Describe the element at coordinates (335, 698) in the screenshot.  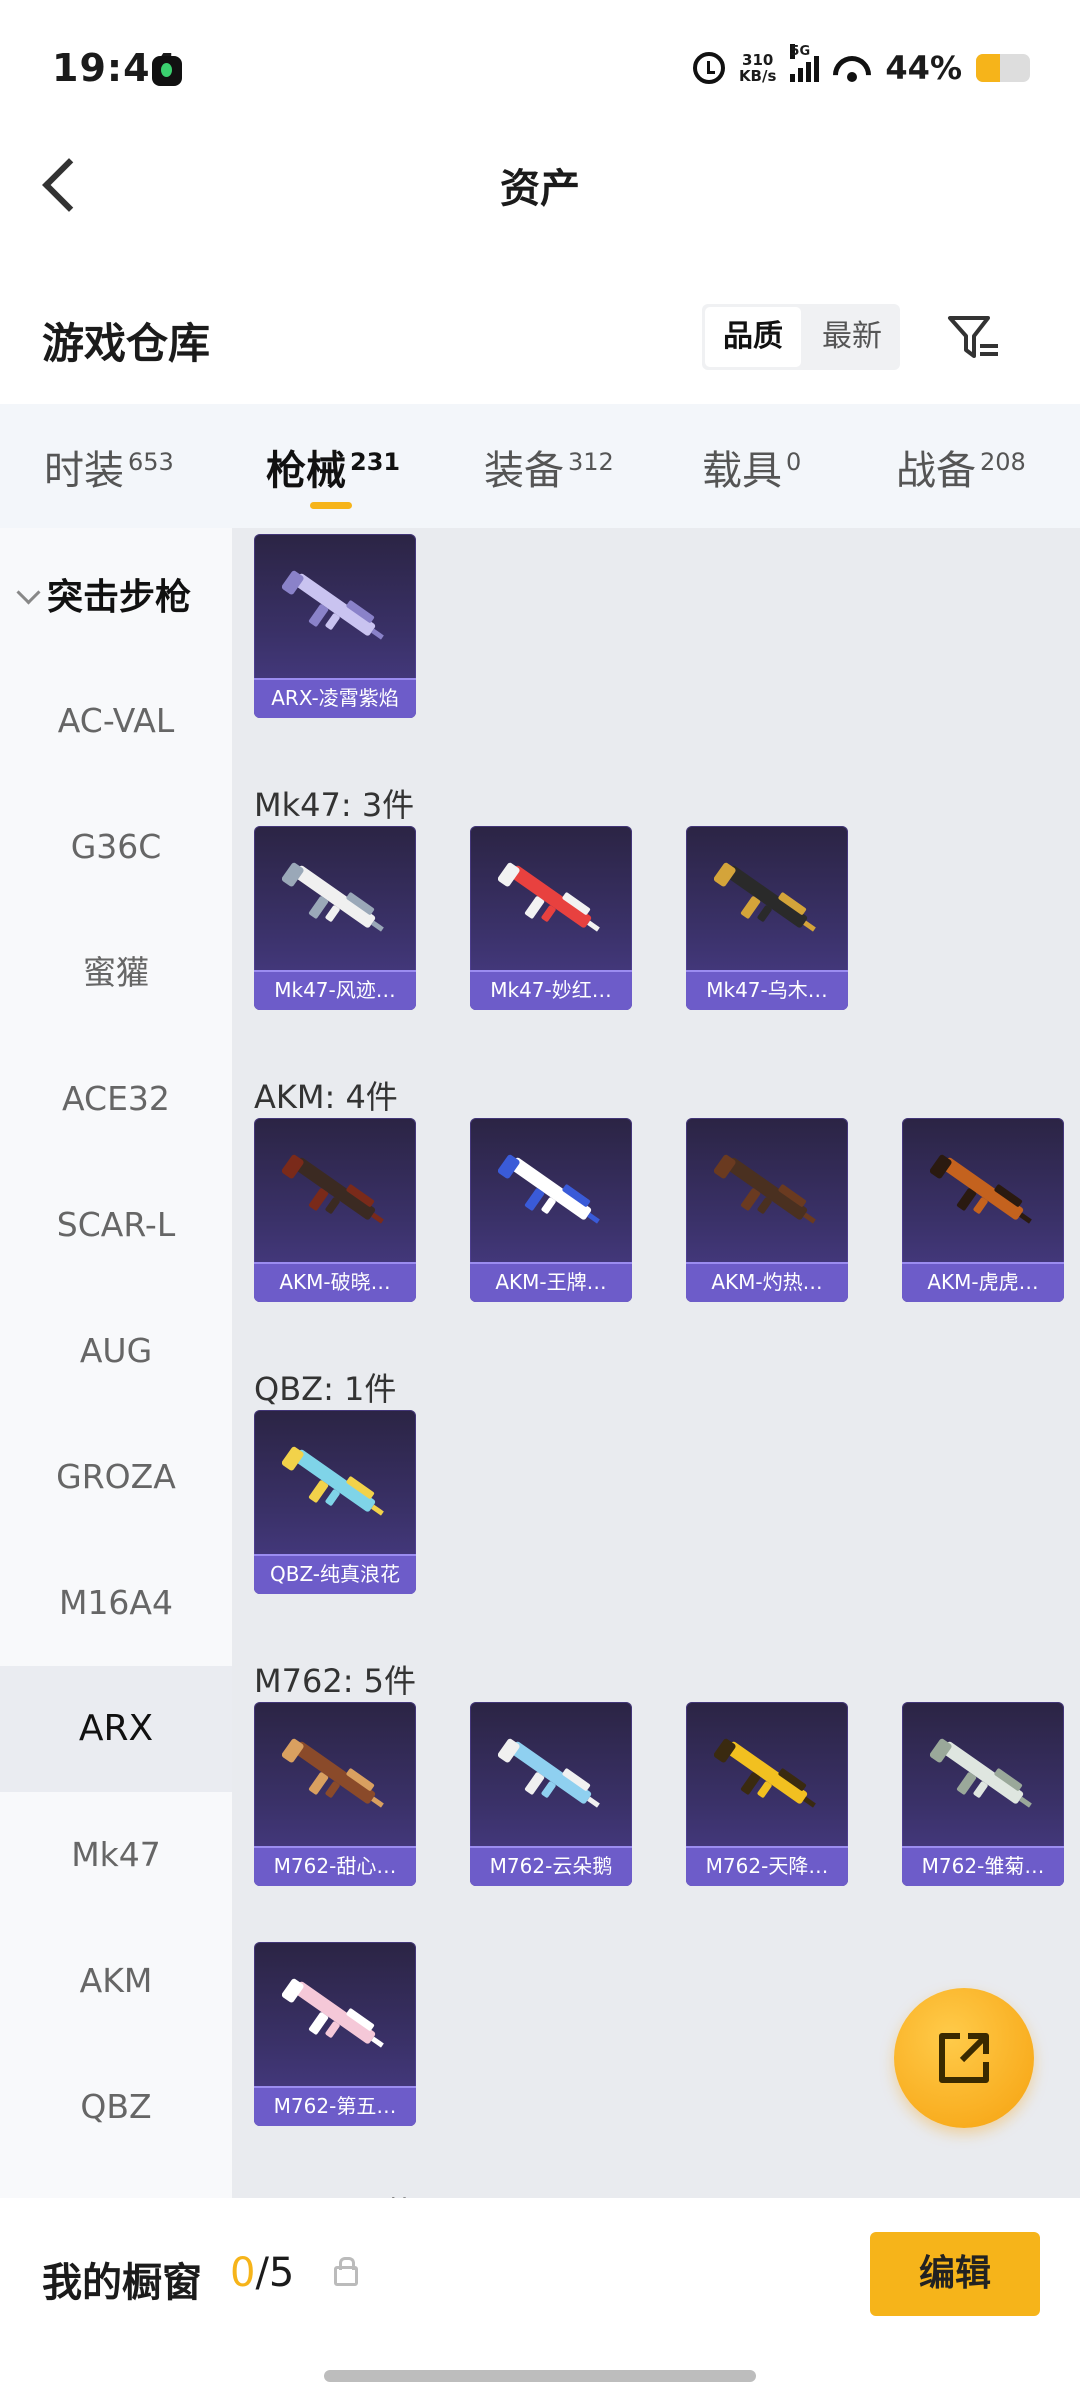
I see `weapon-name: ARX-凌霄紫焰` at that location.